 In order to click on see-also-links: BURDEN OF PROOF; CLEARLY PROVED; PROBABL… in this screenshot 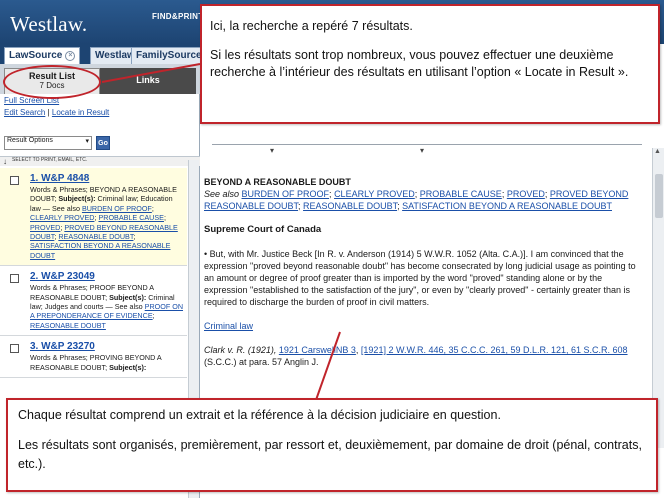, I will do `click(416, 200)`.